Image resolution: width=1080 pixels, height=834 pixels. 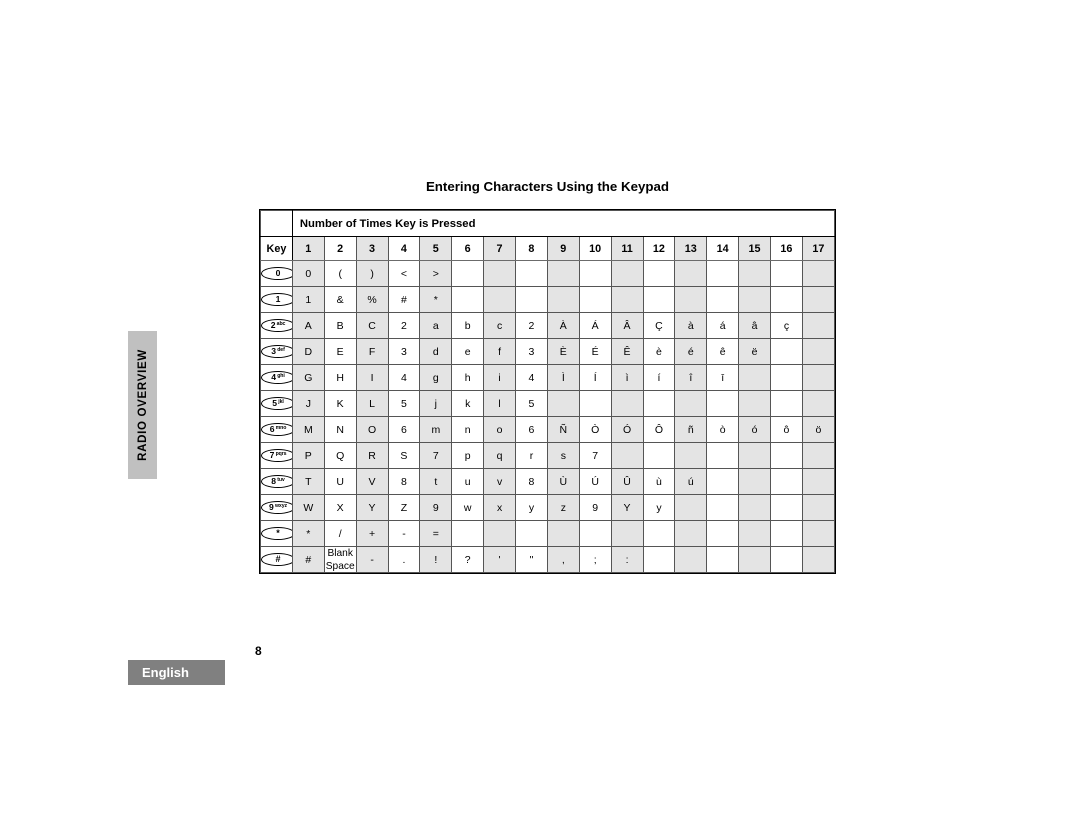 What do you see at coordinates (272, 429) in the screenshot?
I see `key-number: 6` at bounding box center [272, 429].